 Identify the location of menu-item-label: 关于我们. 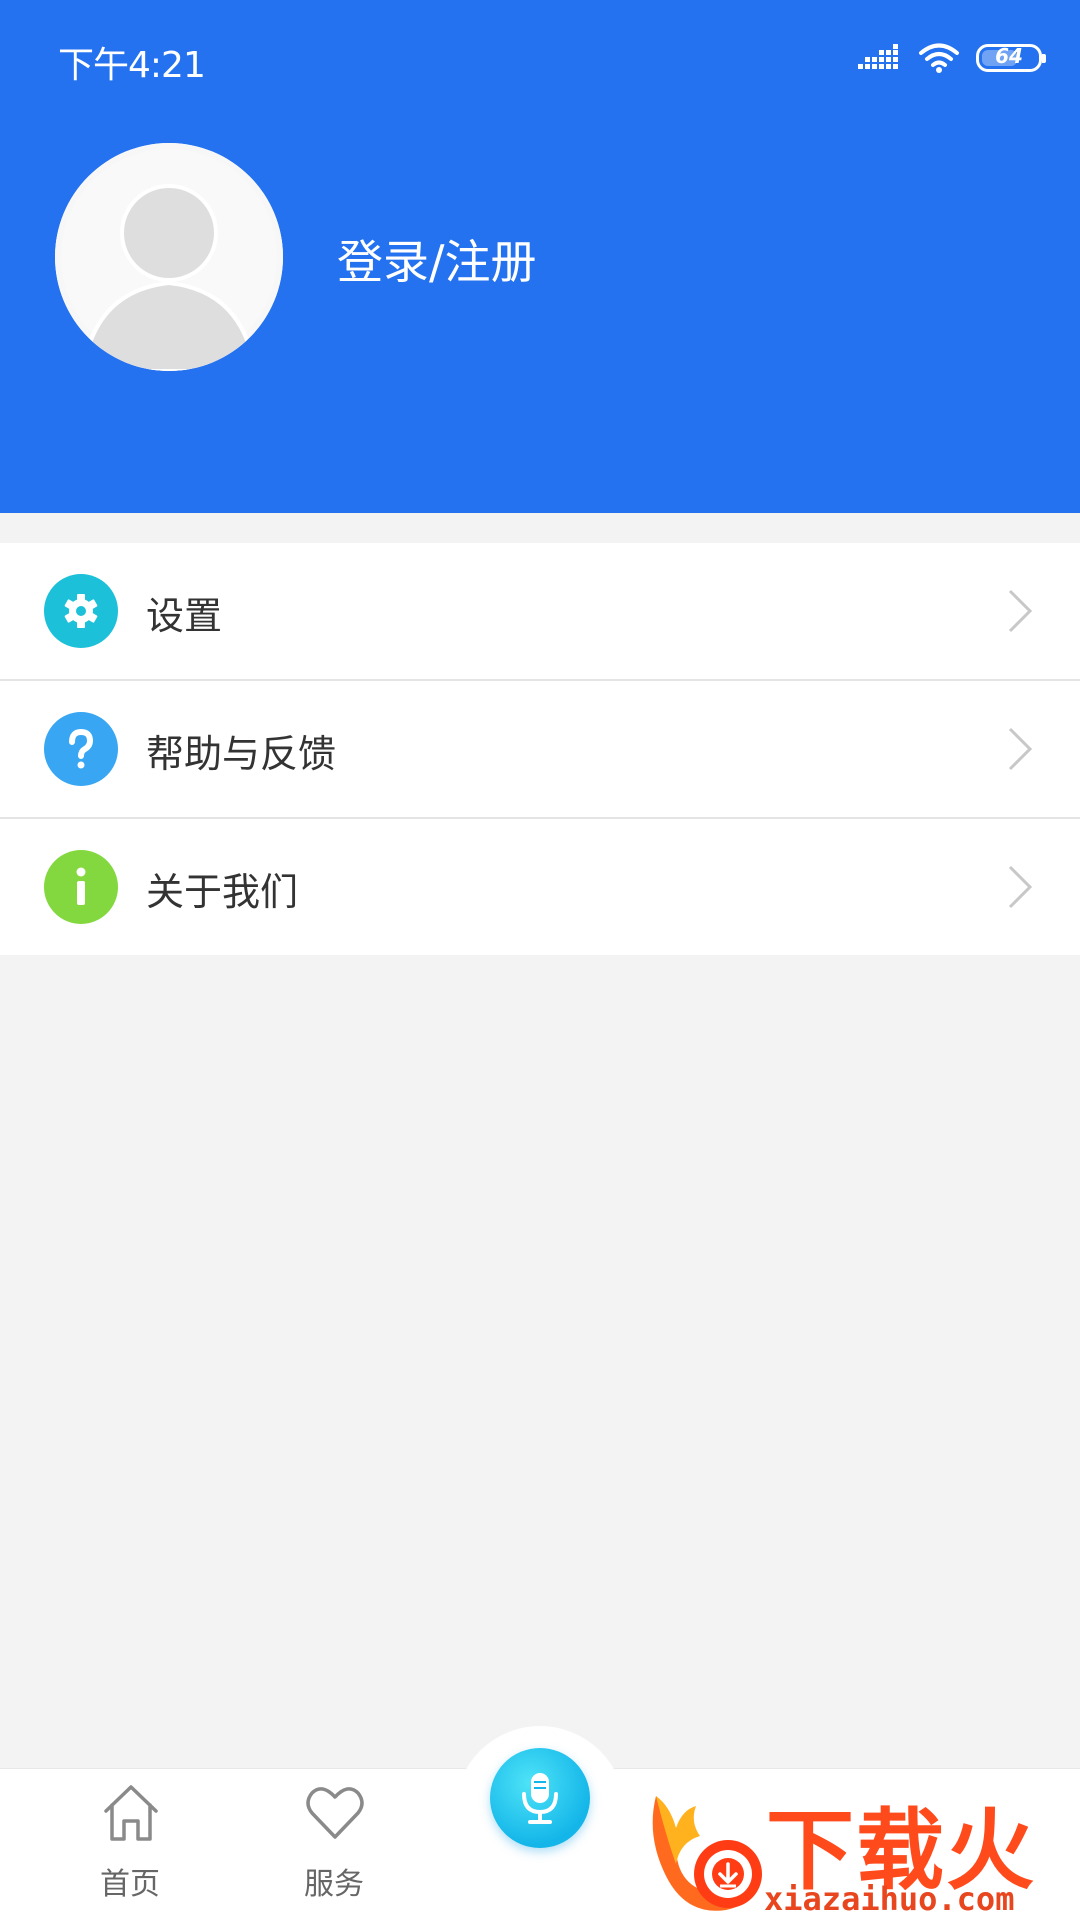
(222, 892).